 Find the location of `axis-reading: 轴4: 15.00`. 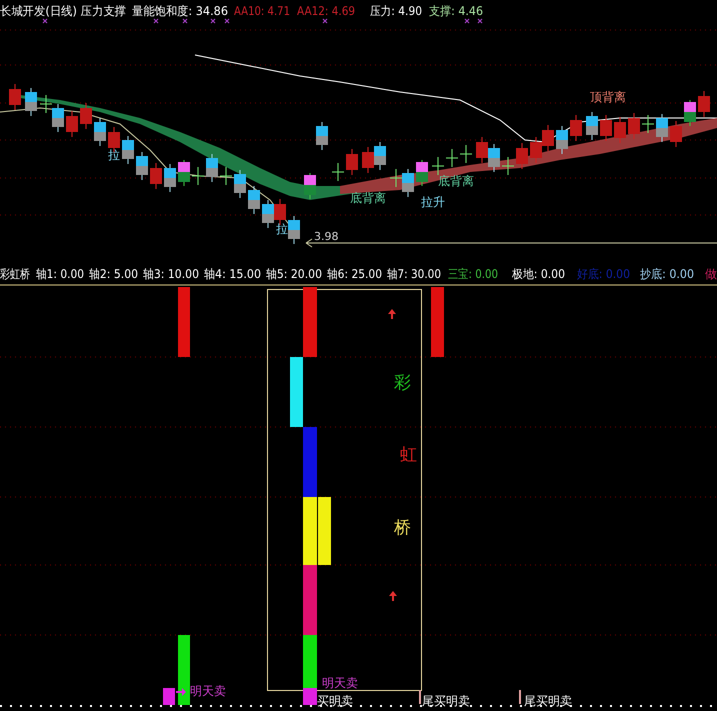

axis-reading: 轴4: 15.00 is located at coordinates (235, 274).